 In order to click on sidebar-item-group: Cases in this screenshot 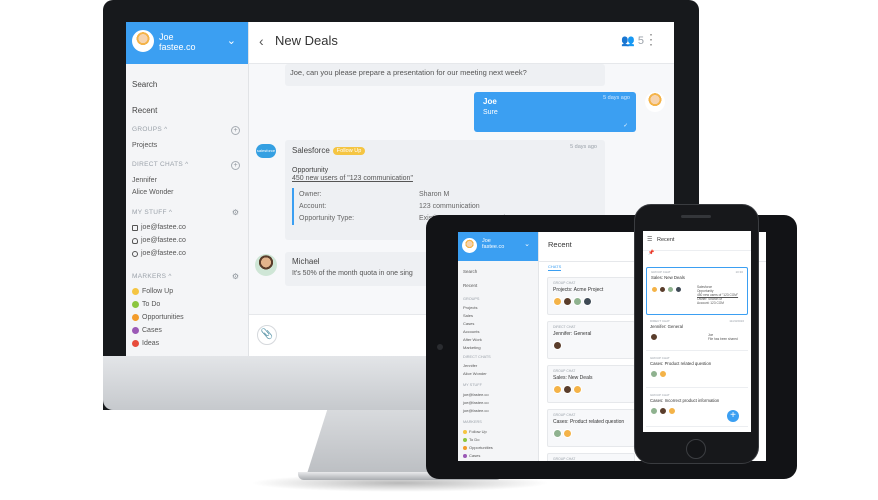, I will do `click(468, 323)`.